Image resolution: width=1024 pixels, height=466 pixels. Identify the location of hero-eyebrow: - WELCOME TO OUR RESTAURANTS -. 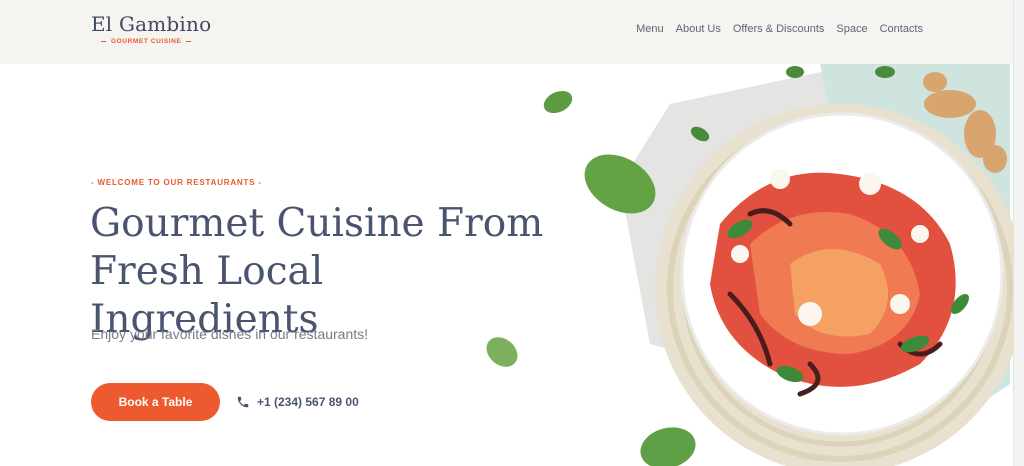
(176, 182).